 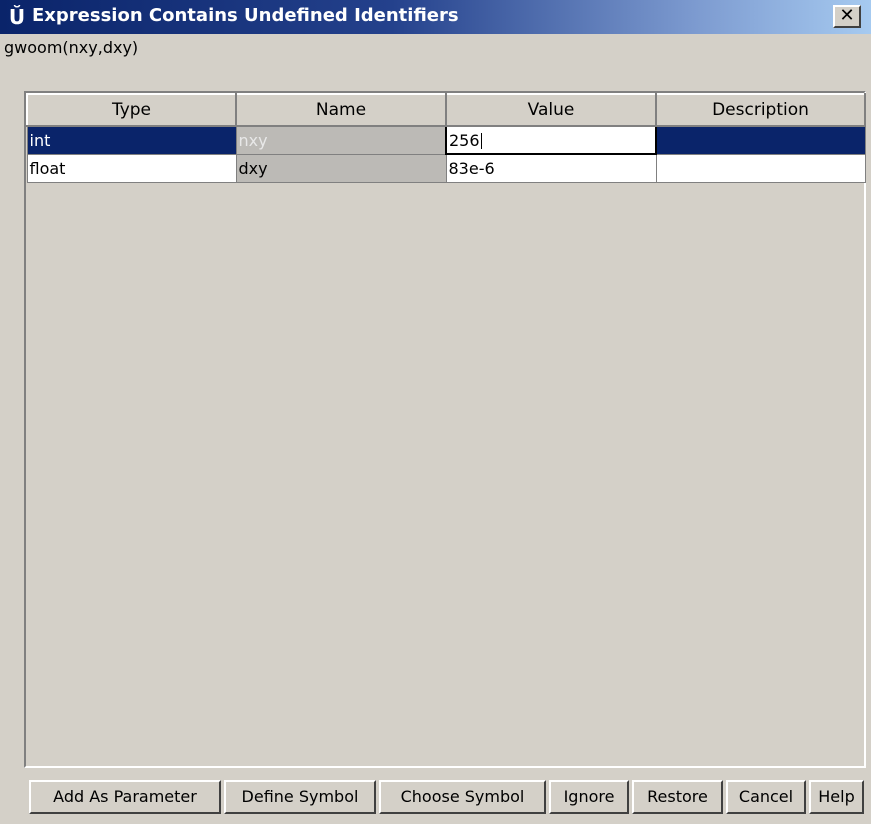 What do you see at coordinates (589, 797) in the screenshot?
I see `ignore-button: Ignore` at bounding box center [589, 797].